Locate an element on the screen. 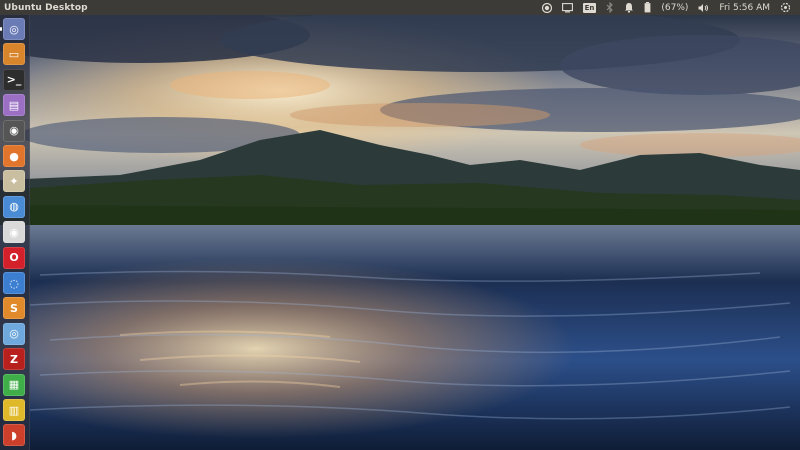 This screenshot has height=450, width=800. display-icon is located at coordinates (567, 7).